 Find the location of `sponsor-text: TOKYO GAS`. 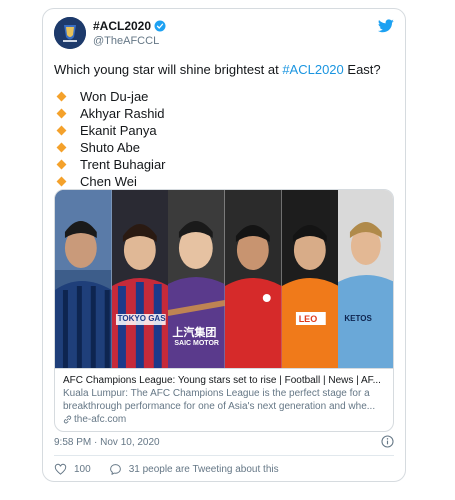

sponsor-text: TOKYO GAS is located at coordinates (141, 318).